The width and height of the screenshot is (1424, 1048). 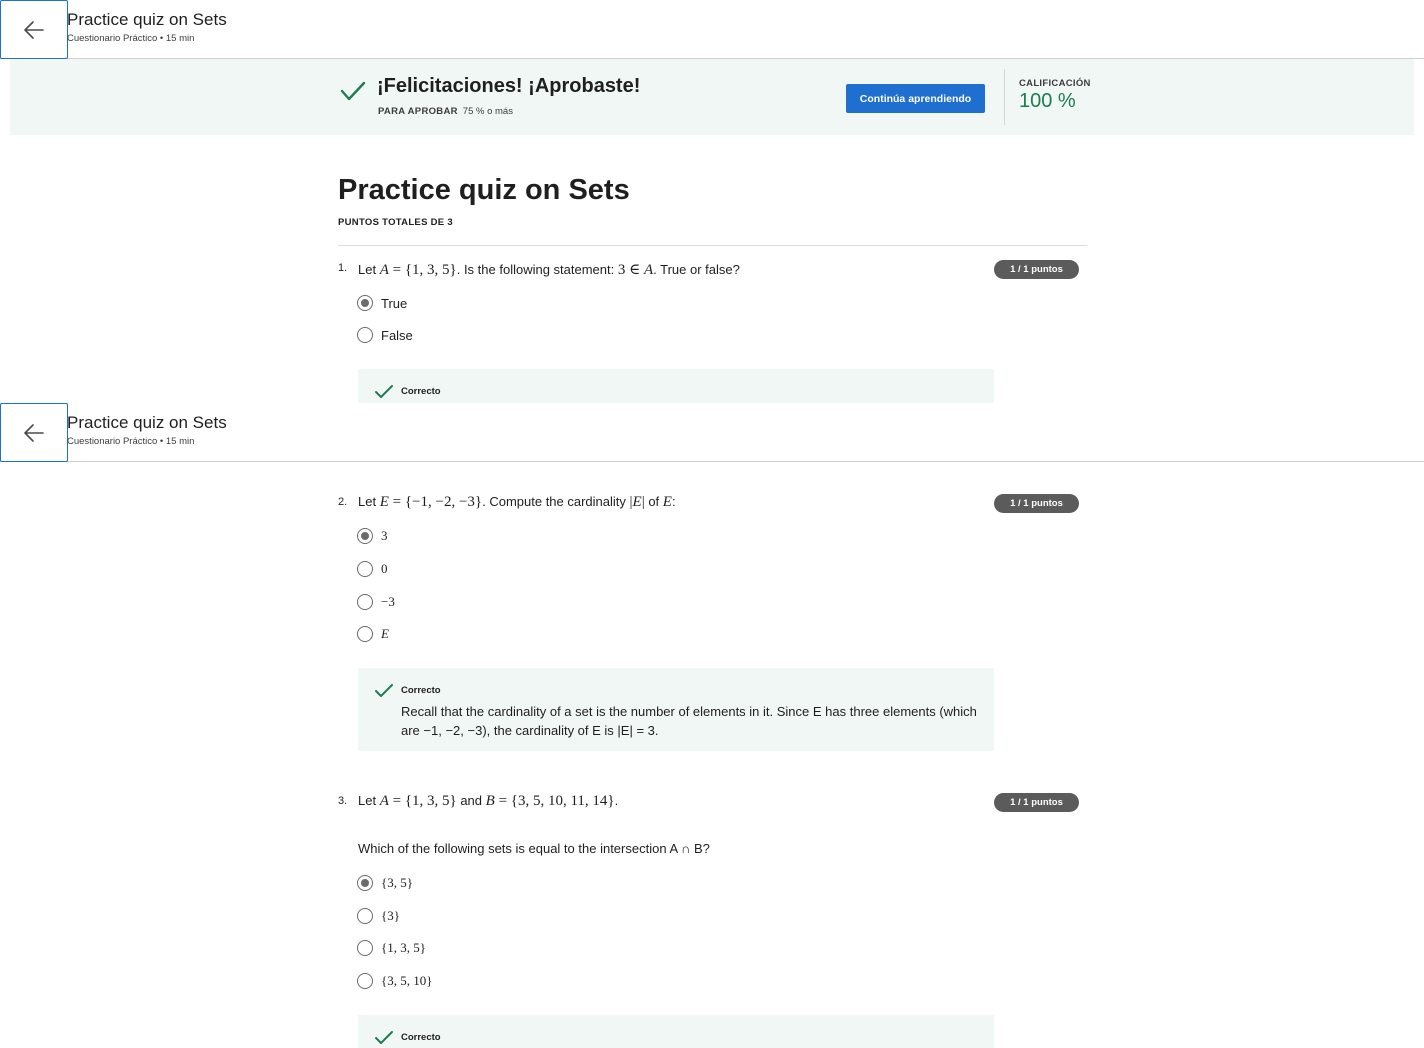 What do you see at coordinates (395, 222) in the screenshot?
I see `total-points: PUNTOS TOTALES DE 3` at bounding box center [395, 222].